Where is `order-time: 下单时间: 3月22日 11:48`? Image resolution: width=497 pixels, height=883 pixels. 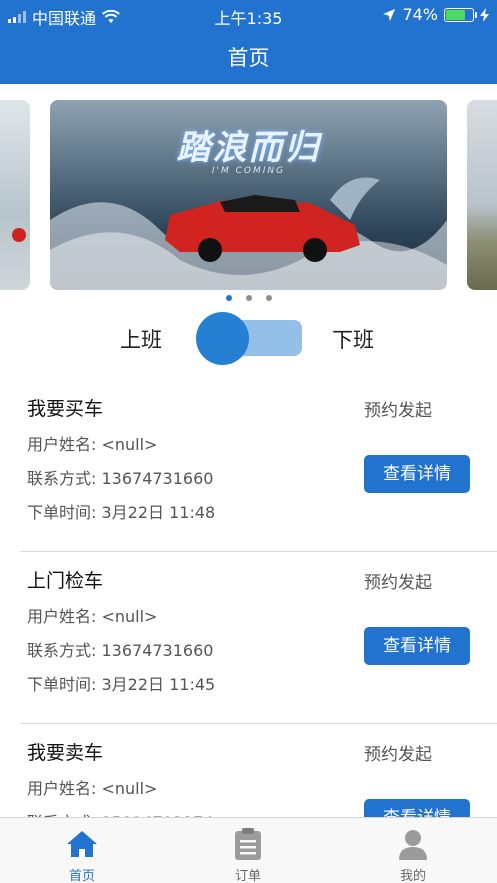 order-time: 下单时间: 3月22日 11:48 is located at coordinates (121, 512).